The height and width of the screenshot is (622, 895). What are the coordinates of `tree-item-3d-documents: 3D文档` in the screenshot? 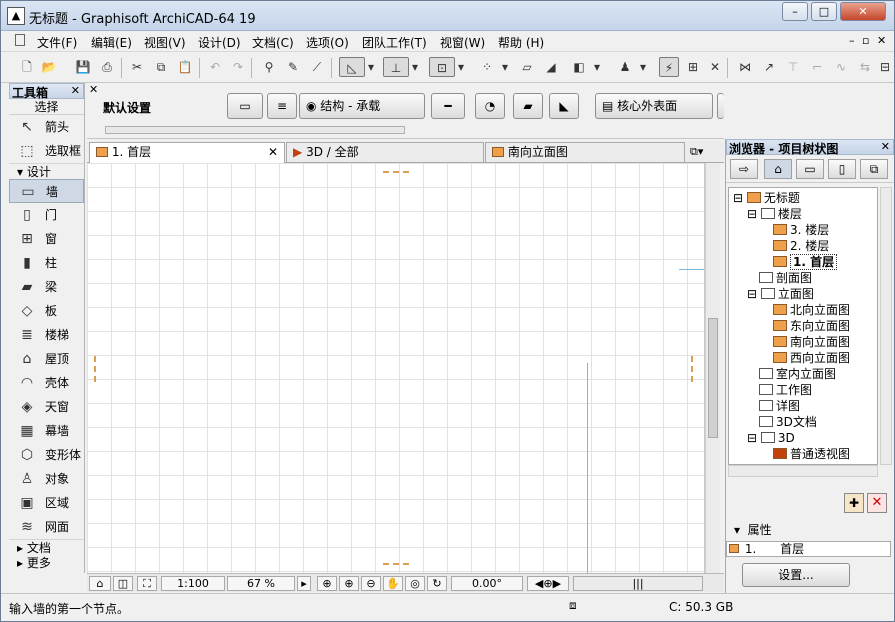 It's located at (788, 422).